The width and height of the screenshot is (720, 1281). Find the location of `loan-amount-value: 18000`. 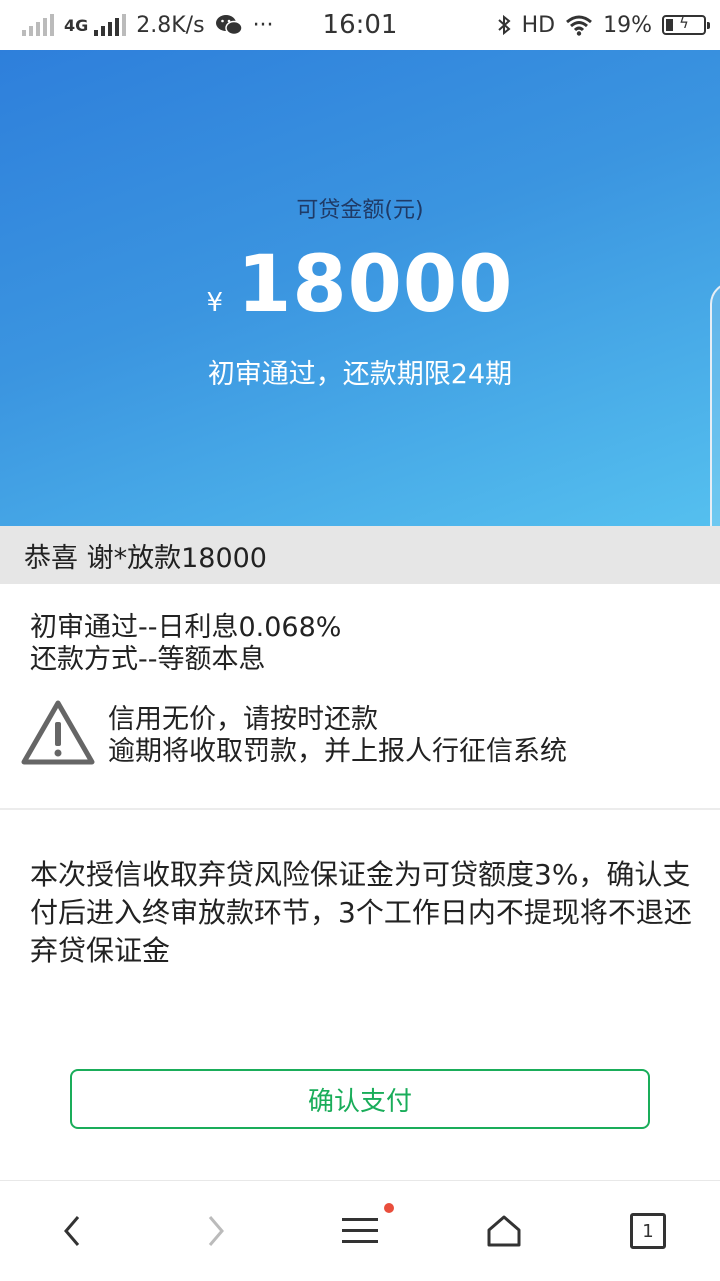

loan-amount-value: 18000 is located at coordinates (375, 285).